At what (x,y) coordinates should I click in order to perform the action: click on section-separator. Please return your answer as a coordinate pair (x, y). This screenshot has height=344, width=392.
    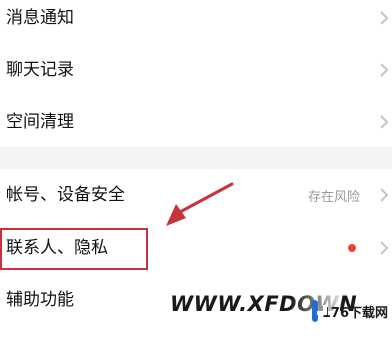
    Looking at the image, I should click on (196, 158).